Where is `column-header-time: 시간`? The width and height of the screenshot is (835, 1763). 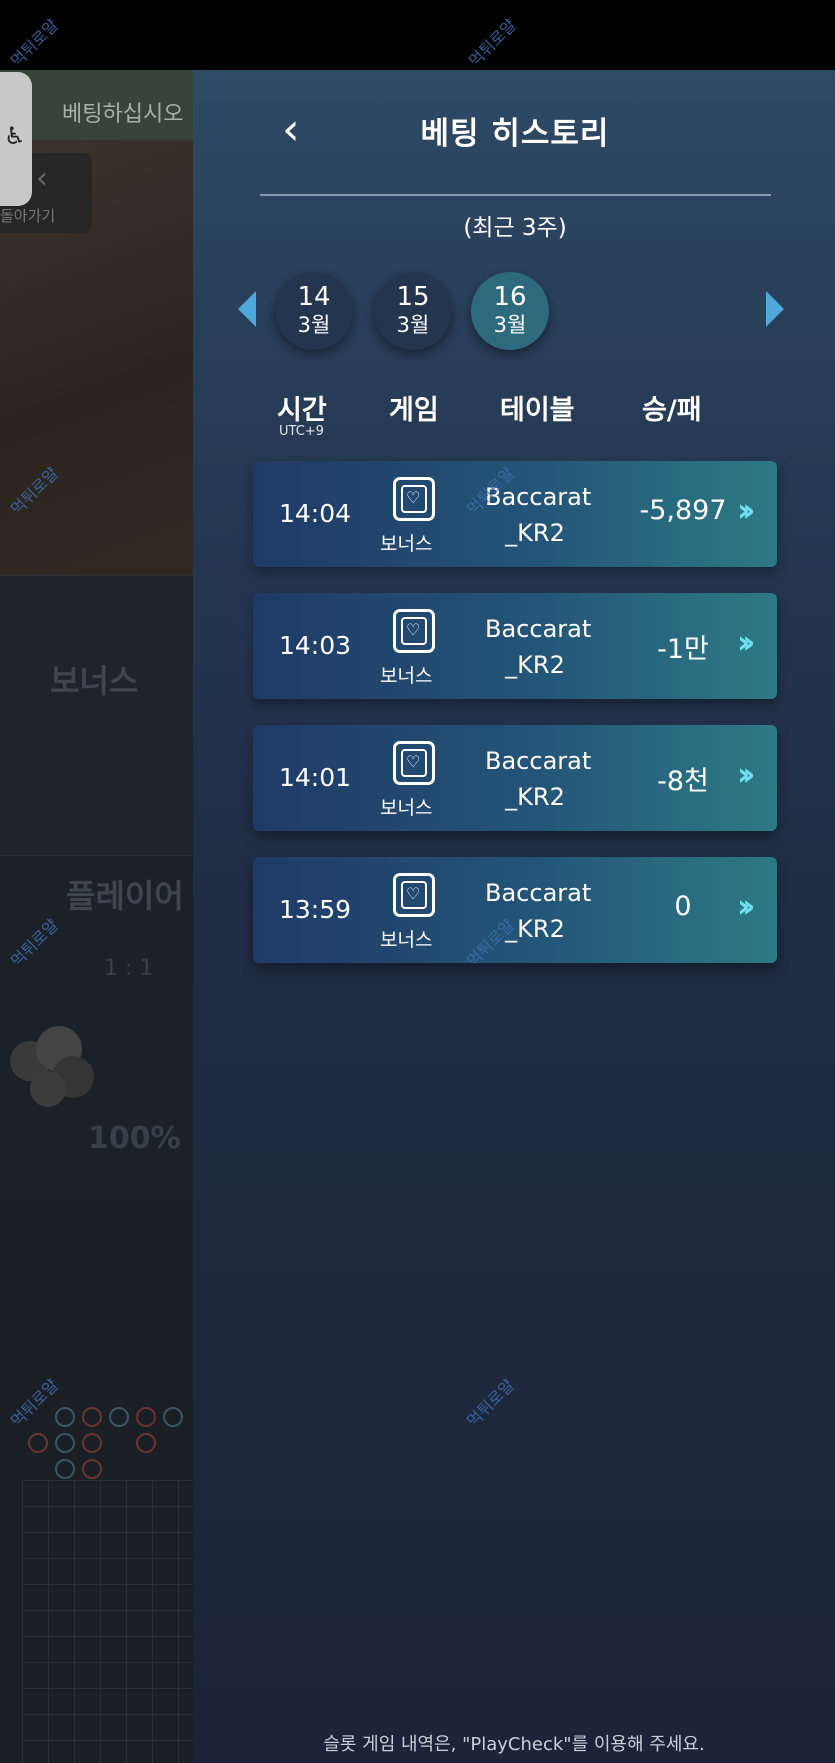 column-header-time: 시간 is located at coordinates (302, 410).